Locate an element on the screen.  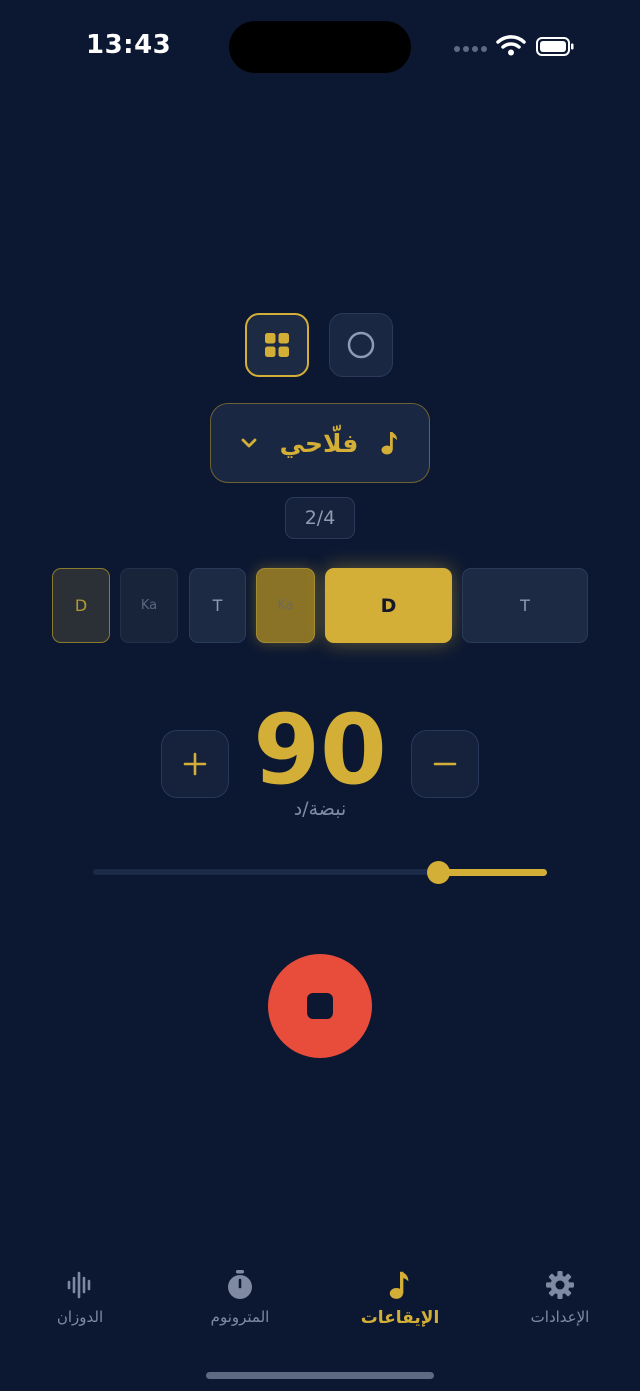
plus-icon is located at coordinates (195, 764).